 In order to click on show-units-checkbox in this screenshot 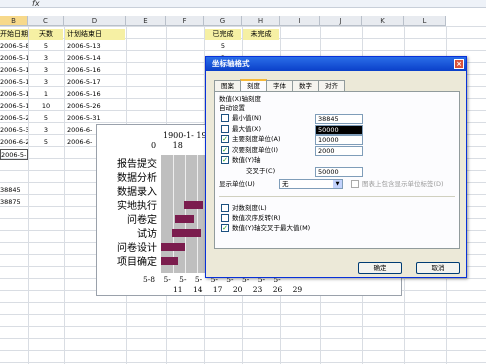, I will do `click(355, 184)`.